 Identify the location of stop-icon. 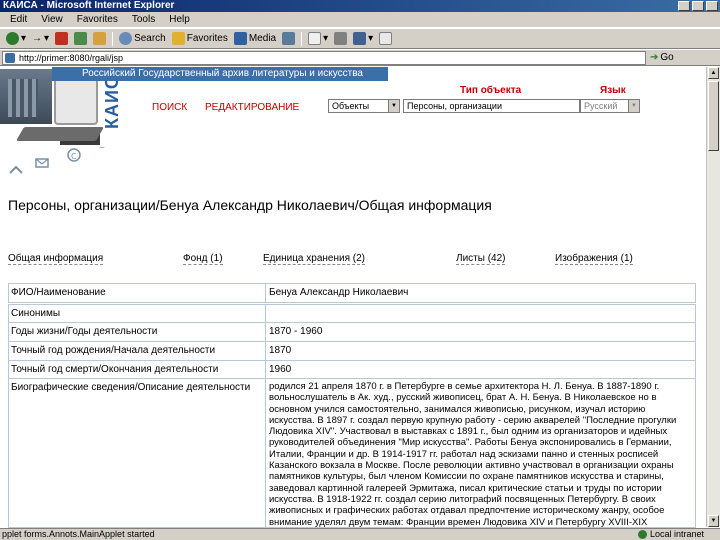
(62, 38).